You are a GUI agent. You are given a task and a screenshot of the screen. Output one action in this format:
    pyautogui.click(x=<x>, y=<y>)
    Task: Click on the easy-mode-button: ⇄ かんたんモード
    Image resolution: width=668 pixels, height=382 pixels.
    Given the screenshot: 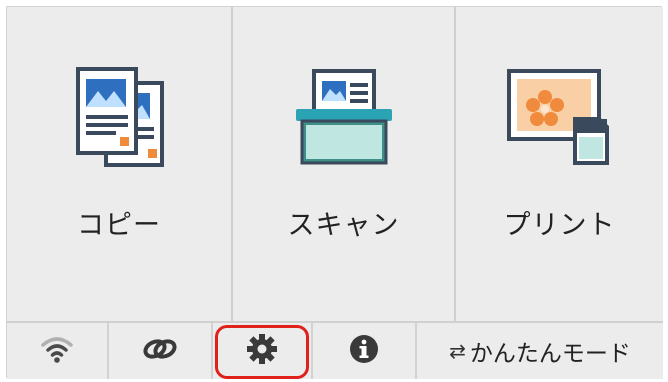 What is the action you would take?
    pyautogui.click(x=540, y=351)
    